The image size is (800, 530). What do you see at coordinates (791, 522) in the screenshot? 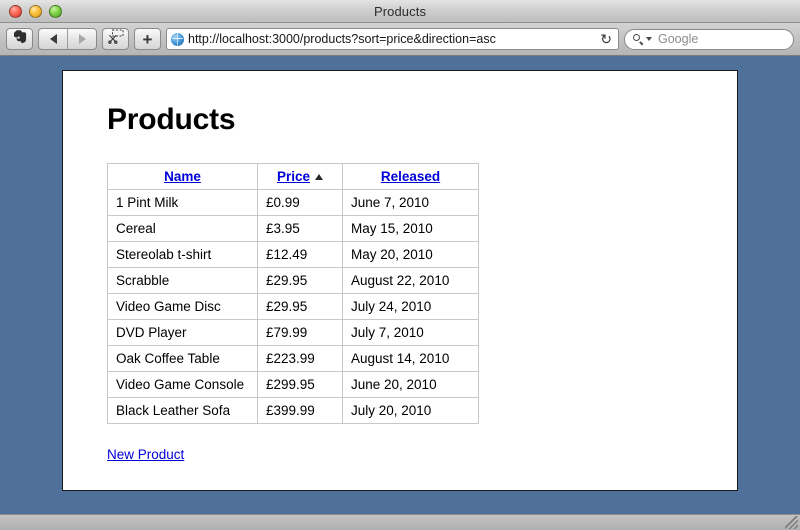
I see `resize-grip-icon` at bounding box center [791, 522].